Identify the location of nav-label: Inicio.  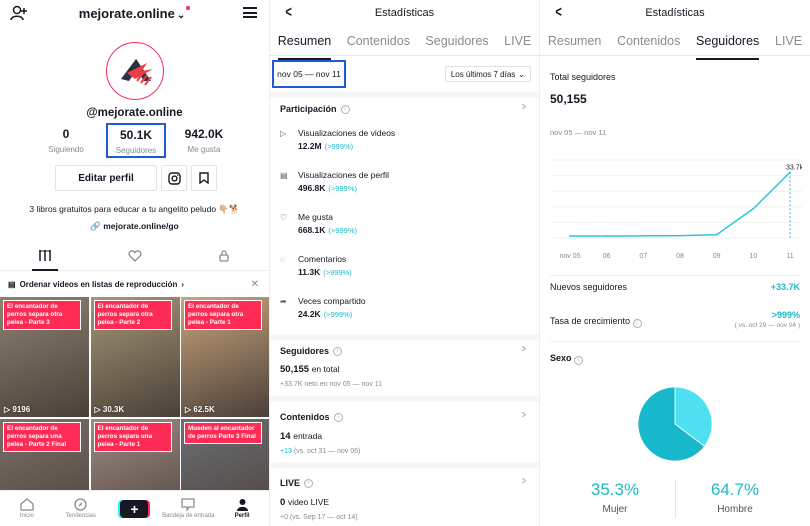
(26, 516).